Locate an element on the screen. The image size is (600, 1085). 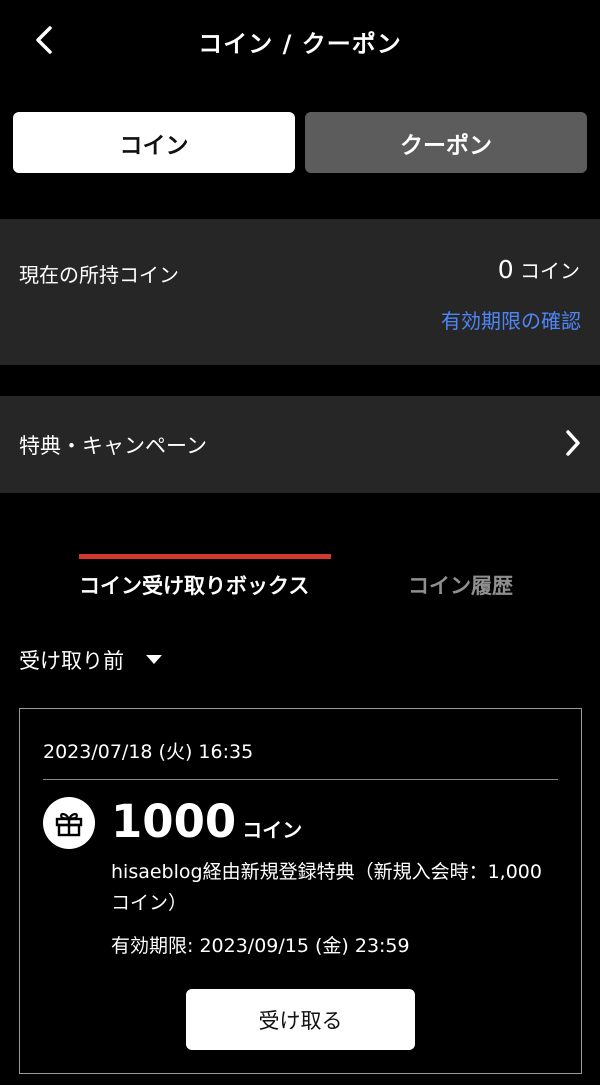
gift-coin-unit: コイン is located at coordinates (272, 830).